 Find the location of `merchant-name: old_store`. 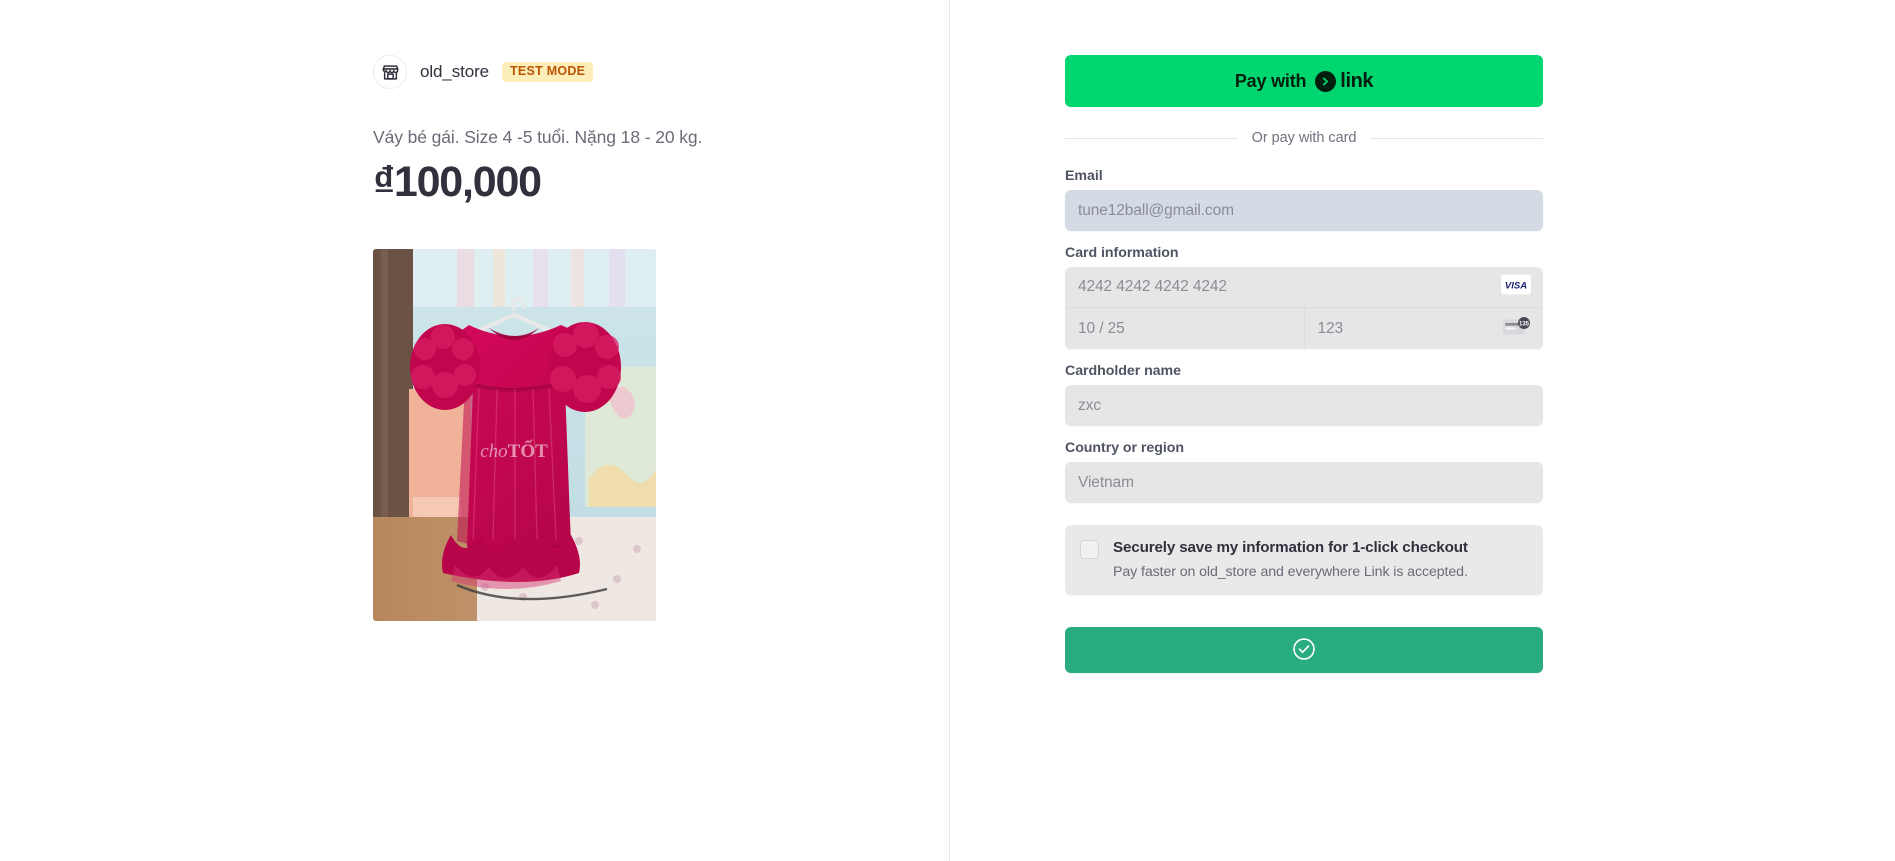

merchant-name: old_store is located at coordinates (455, 71).